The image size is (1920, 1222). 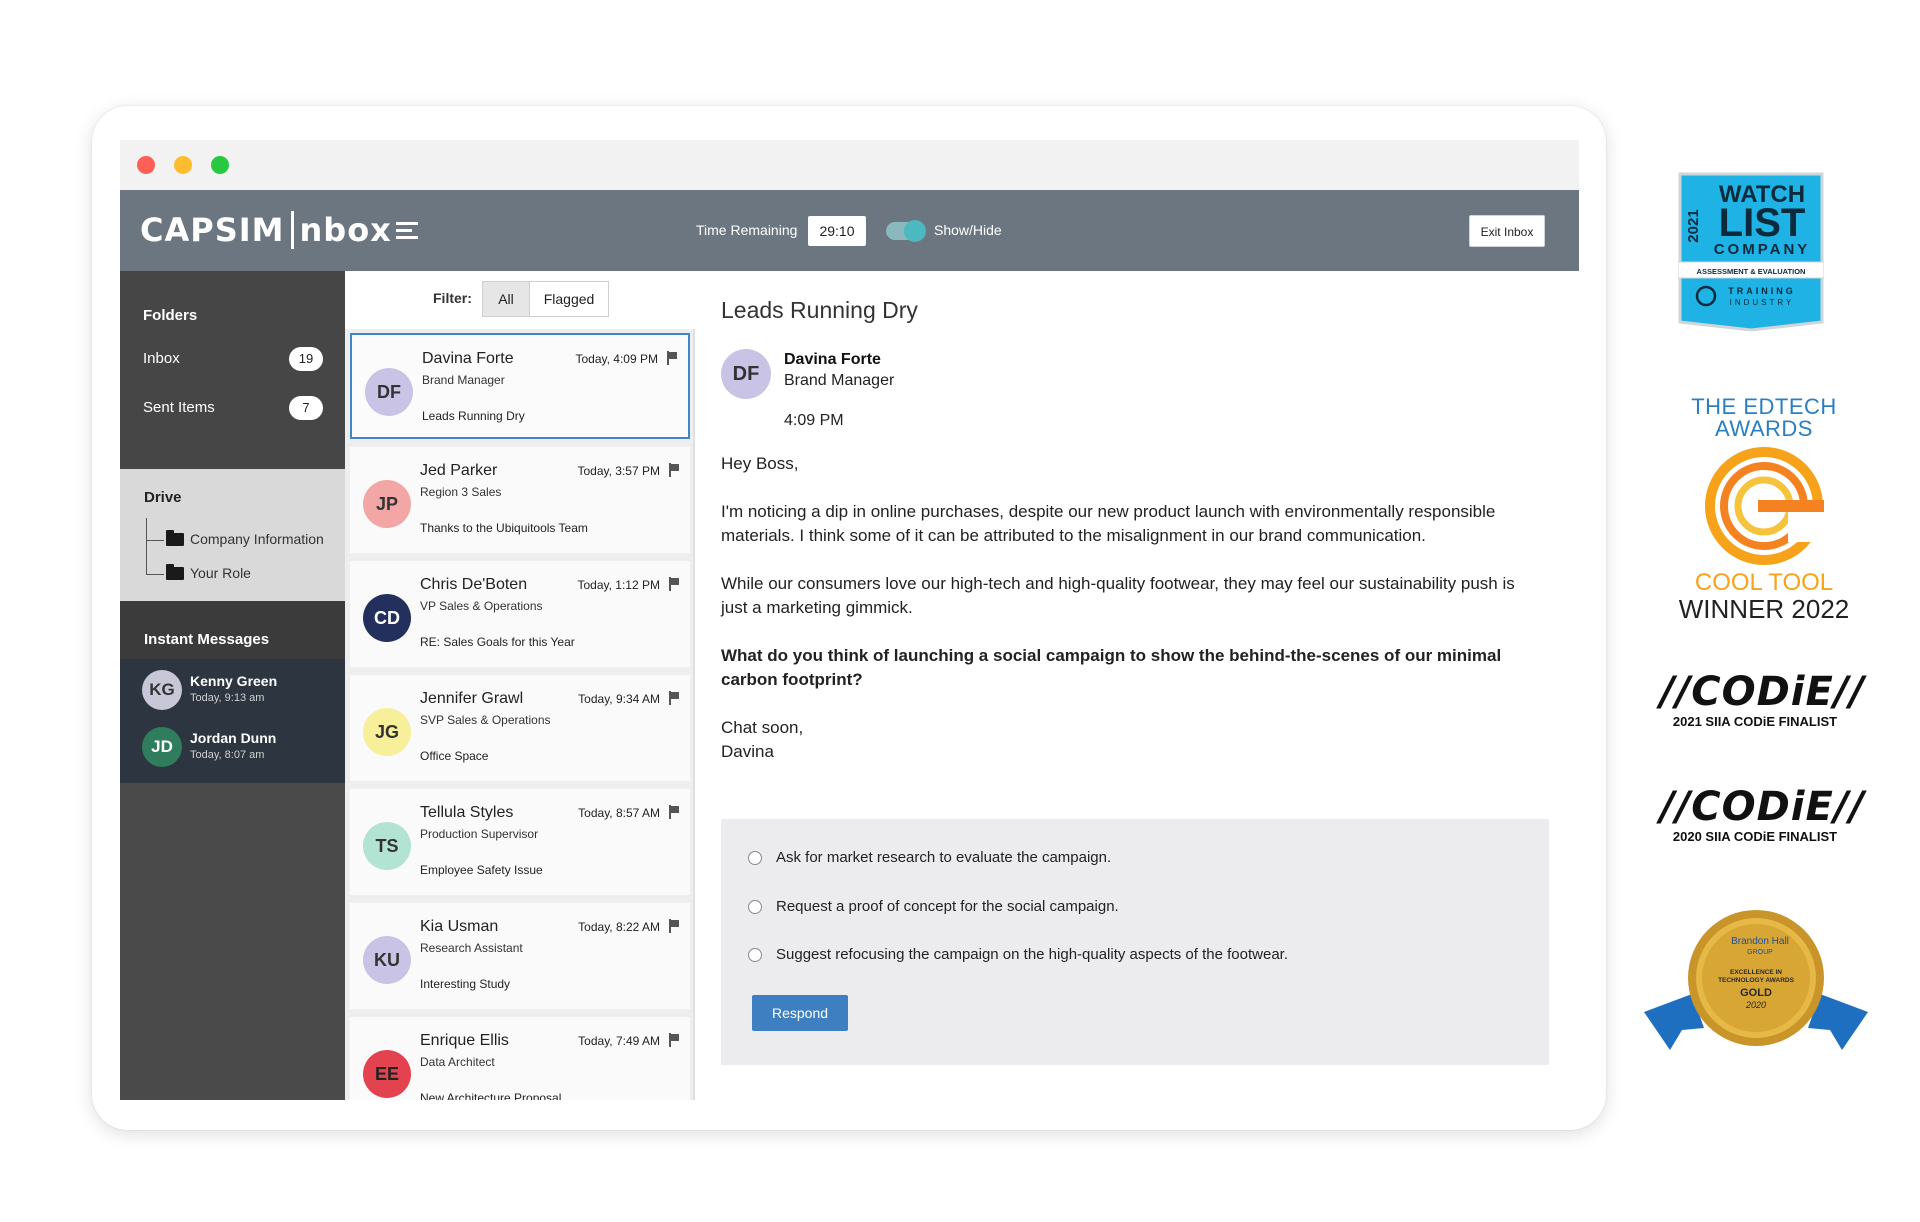 I want to click on sender-role: Region 3 Sales, so click(x=461, y=492).